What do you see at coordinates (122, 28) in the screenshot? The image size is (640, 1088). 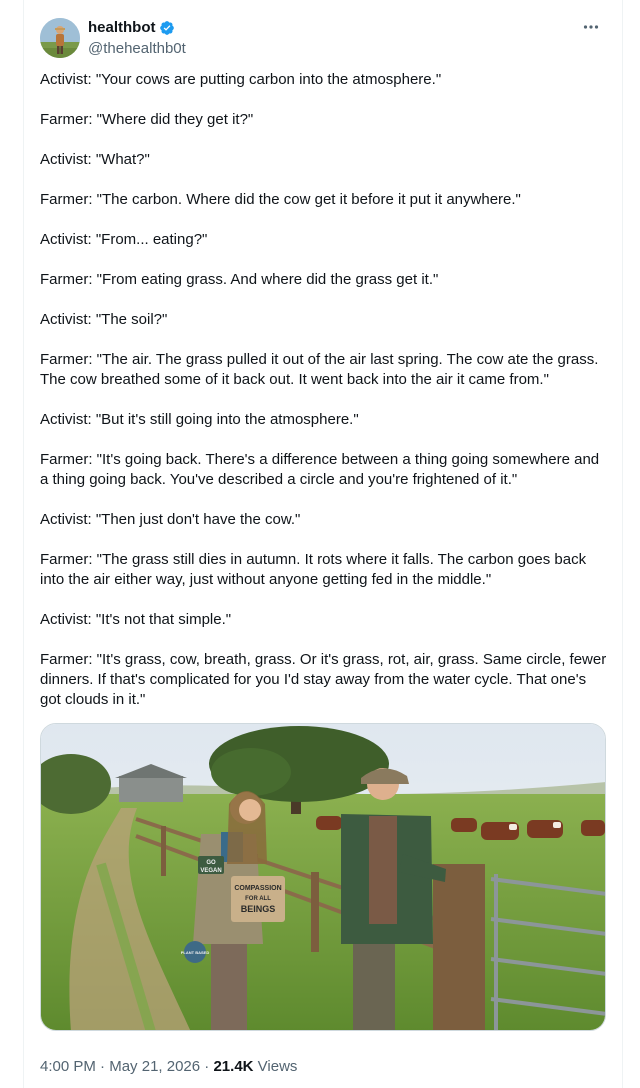 I see `author-display-name: healthbot` at bounding box center [122, 28].